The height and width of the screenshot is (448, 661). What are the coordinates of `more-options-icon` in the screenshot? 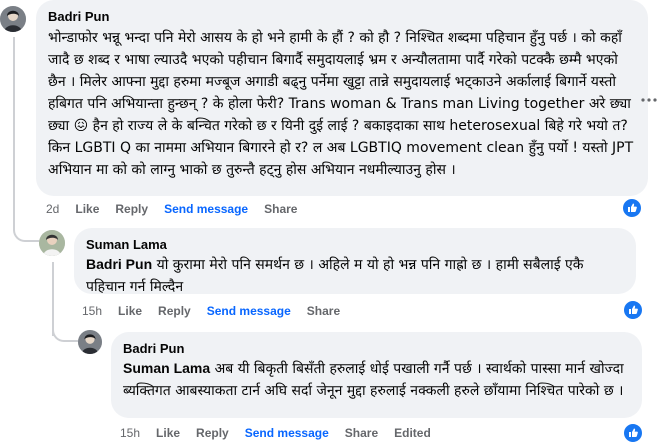 It's located at (649, 100).